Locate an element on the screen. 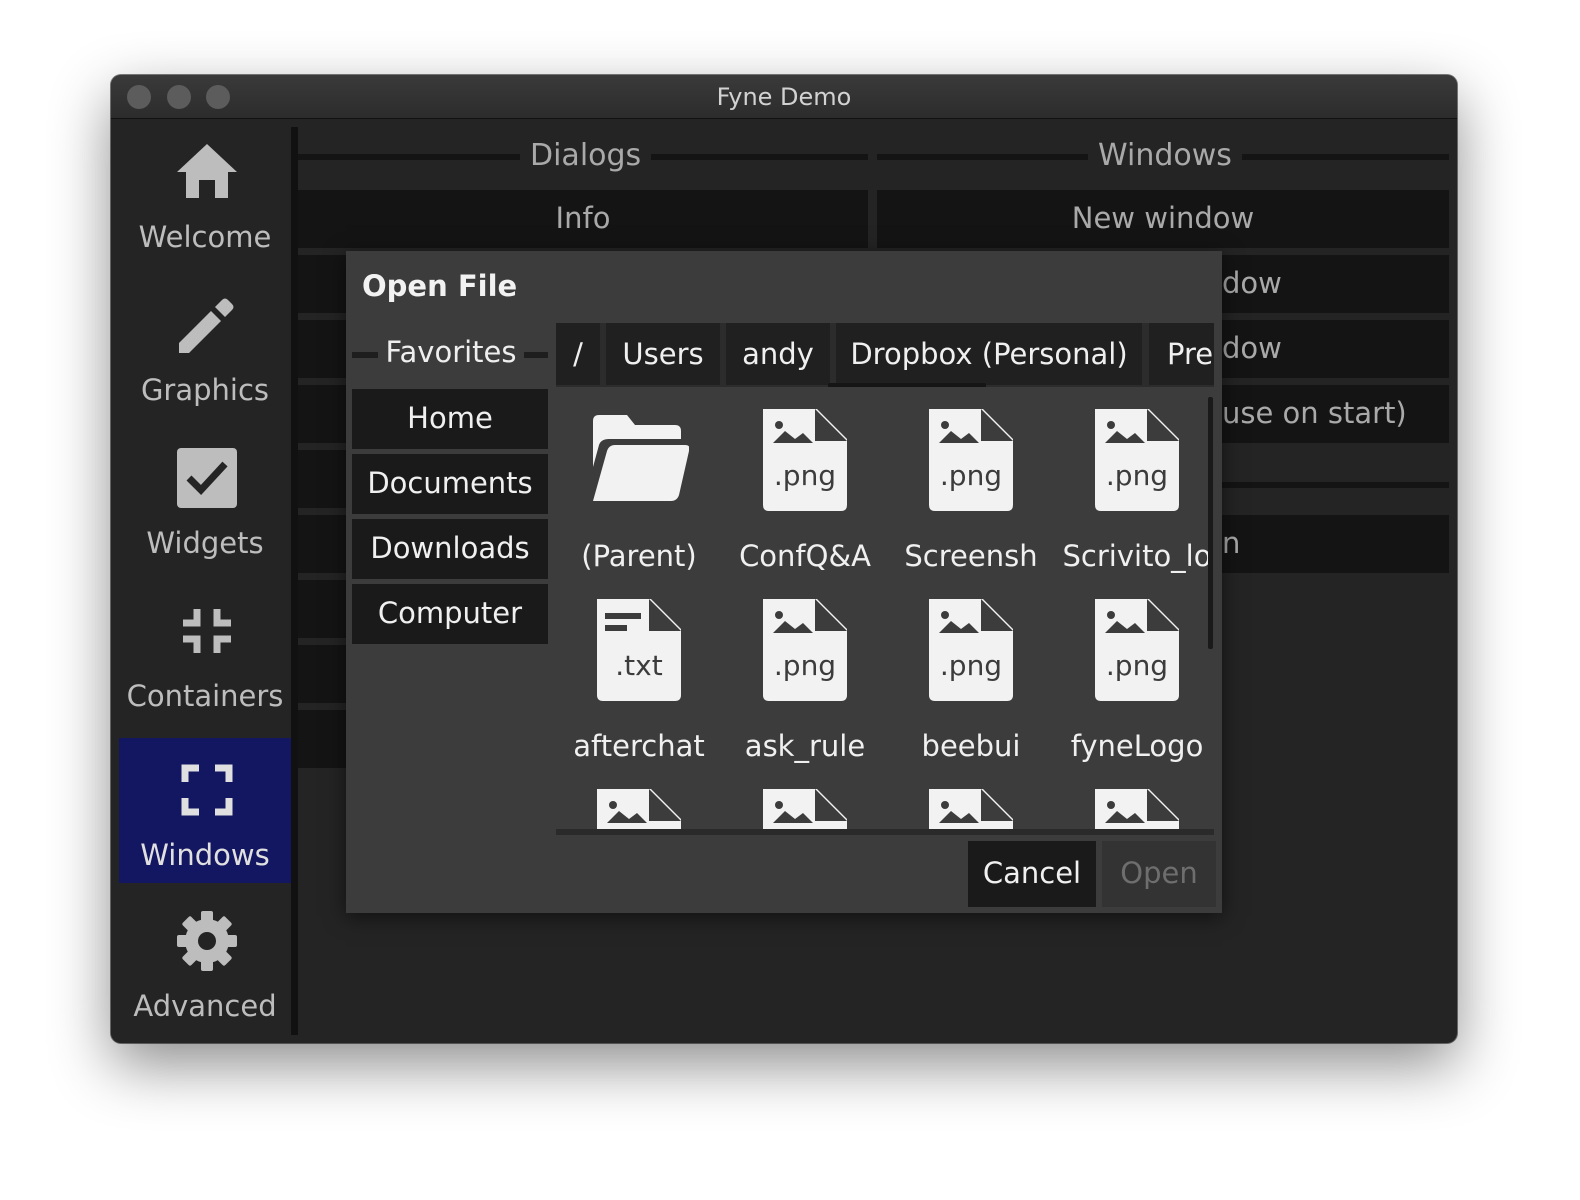 The image size is (1580, 1200). sidebar-item-advanced: Advanced is located at coordinates (205, 961).